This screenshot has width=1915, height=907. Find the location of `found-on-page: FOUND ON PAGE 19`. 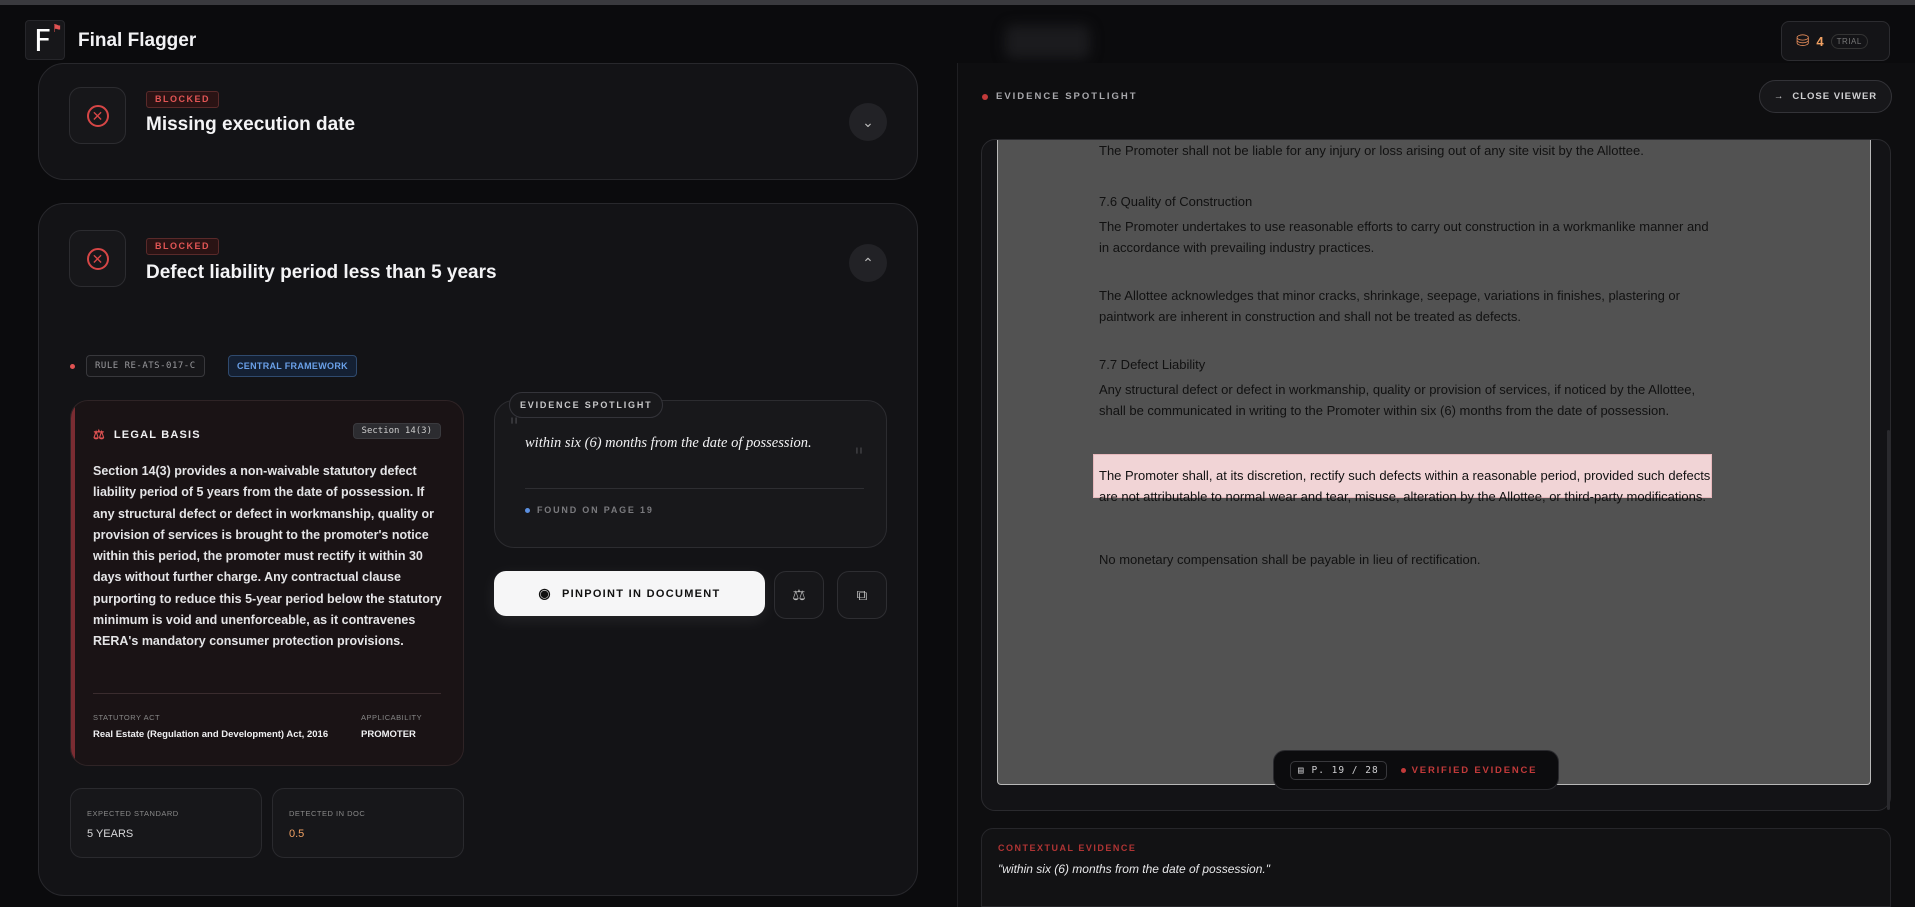

found-on-page: FOUND ON PAGE 19 is located at coordinates (589, 510).